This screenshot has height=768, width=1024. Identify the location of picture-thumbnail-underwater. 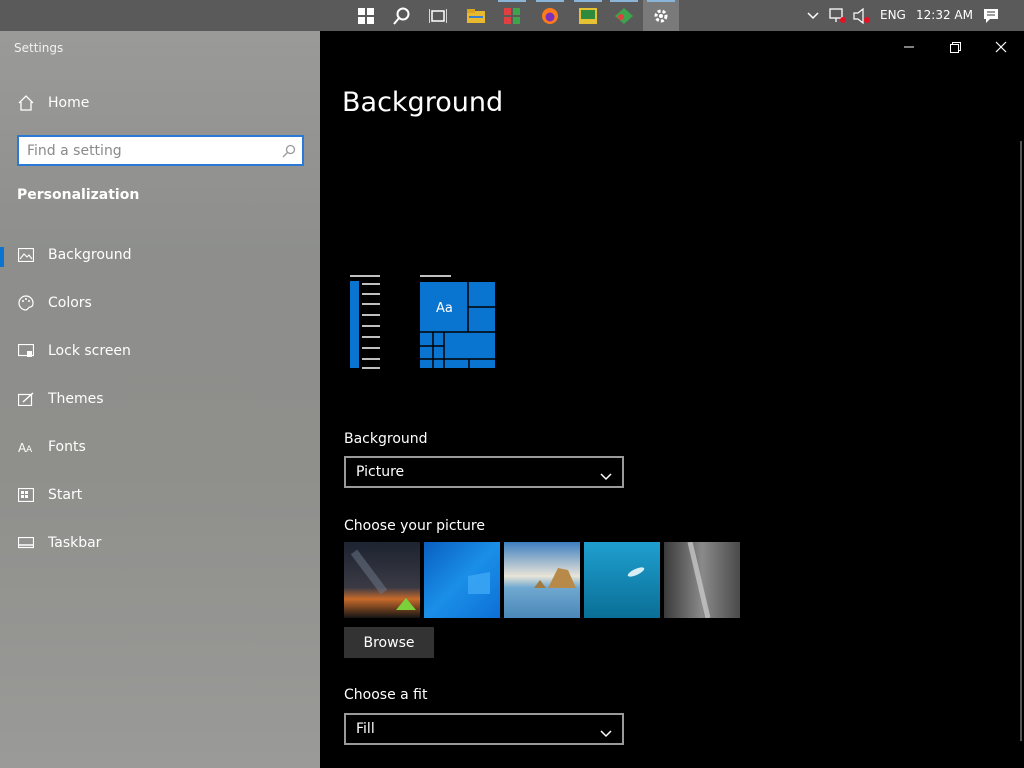
(622, 580).